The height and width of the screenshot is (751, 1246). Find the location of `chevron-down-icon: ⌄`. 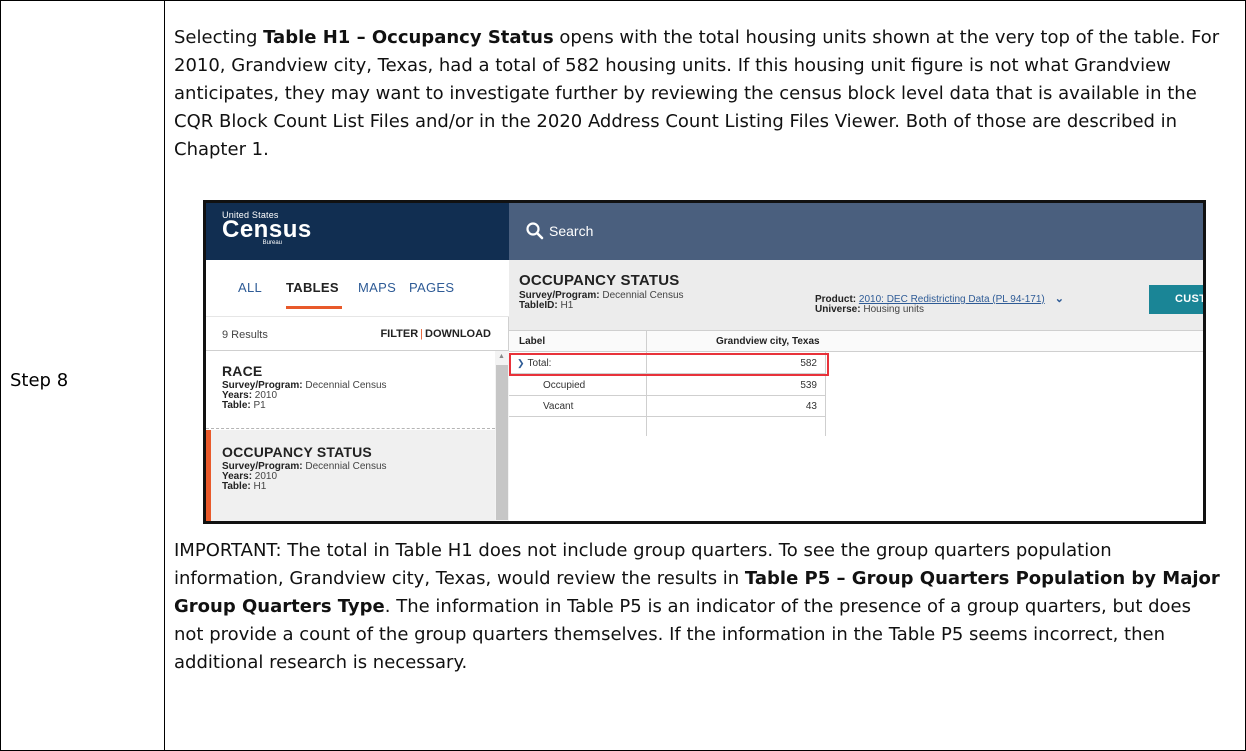

chevron-down-icon: ⌄ is located at coordinates (1059, 299).